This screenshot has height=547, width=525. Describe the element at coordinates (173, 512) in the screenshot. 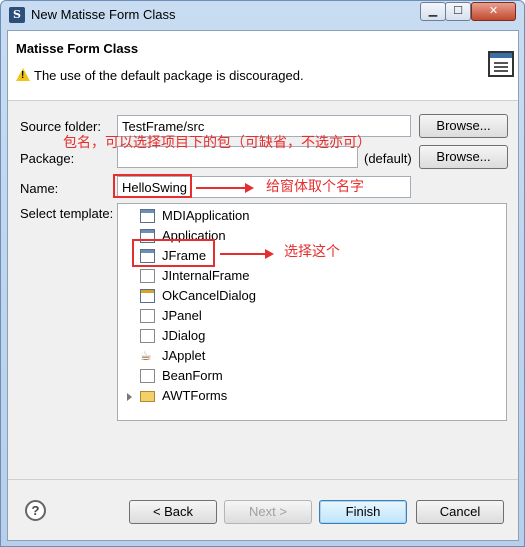

I see `back-button: < Back` at that location.